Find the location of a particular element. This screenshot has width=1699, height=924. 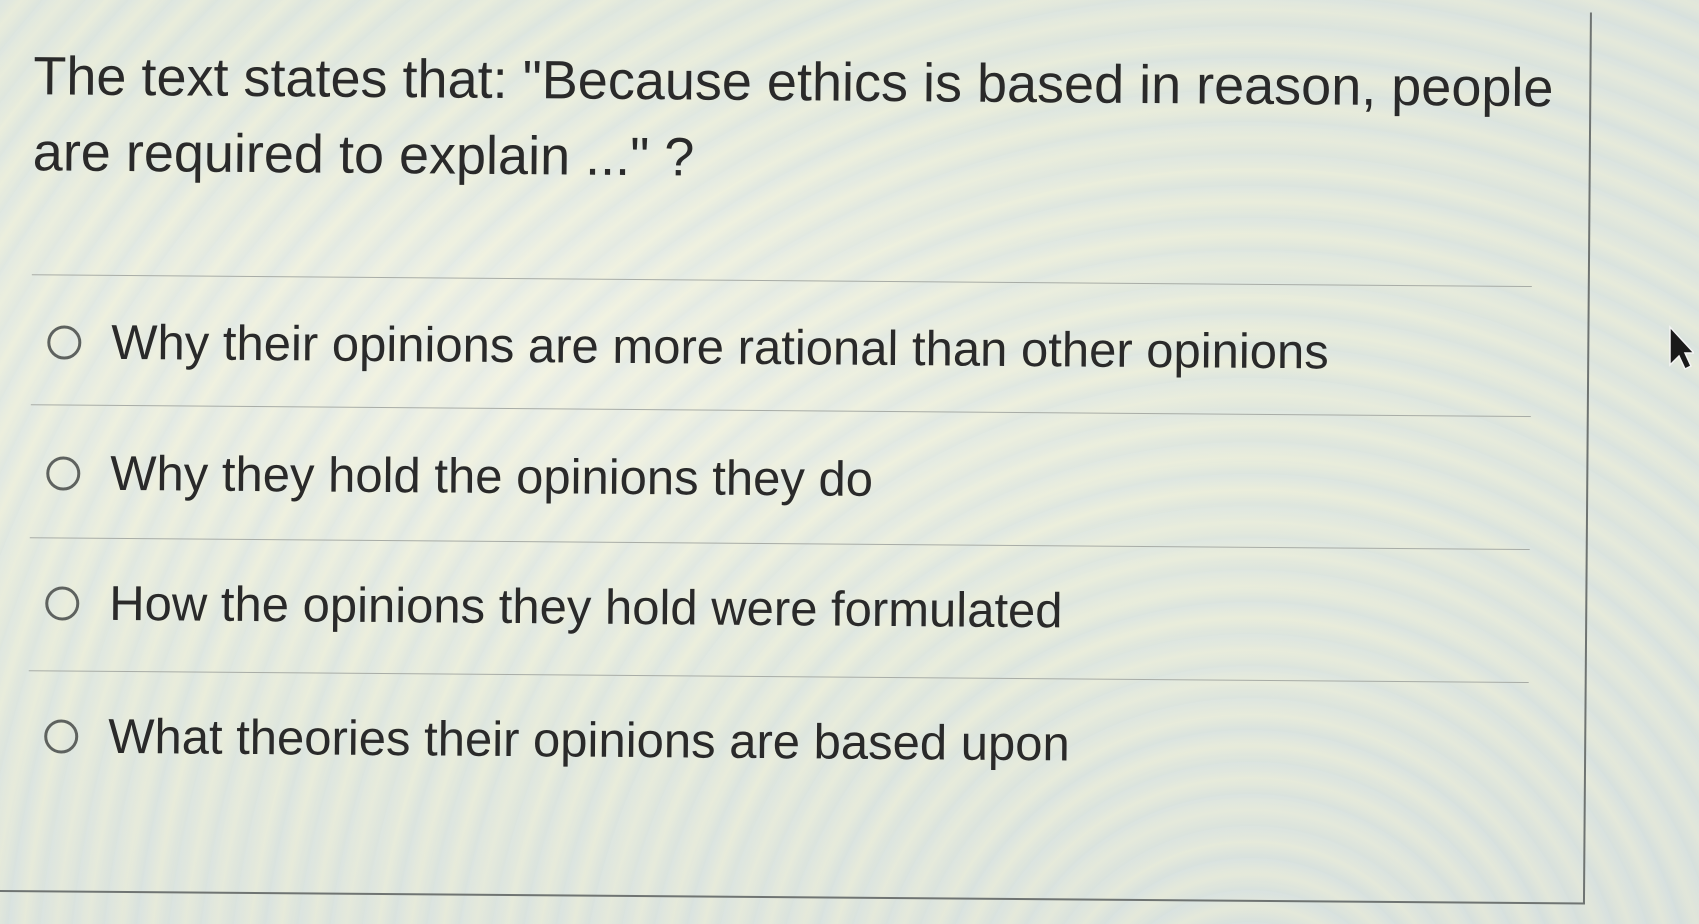

answer-option: Why they hold the opinions they do is located at coordinates (459, 476).